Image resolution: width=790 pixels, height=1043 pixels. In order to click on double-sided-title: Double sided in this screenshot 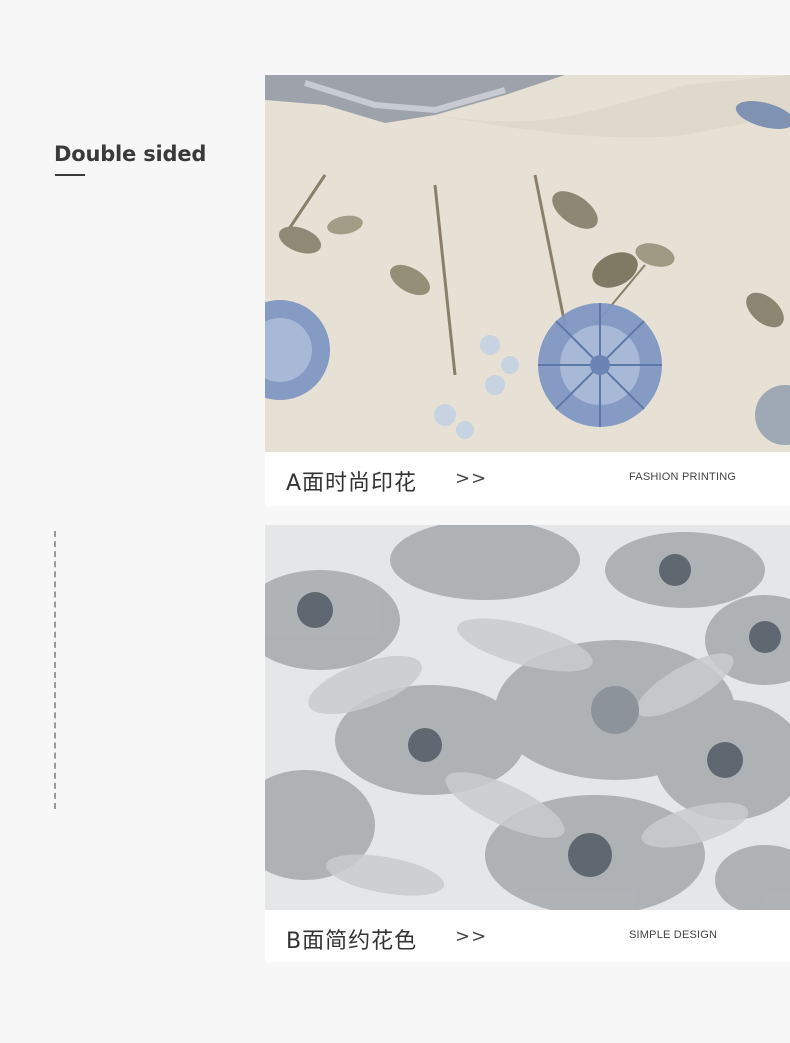, I will do `click(130, 154)`.